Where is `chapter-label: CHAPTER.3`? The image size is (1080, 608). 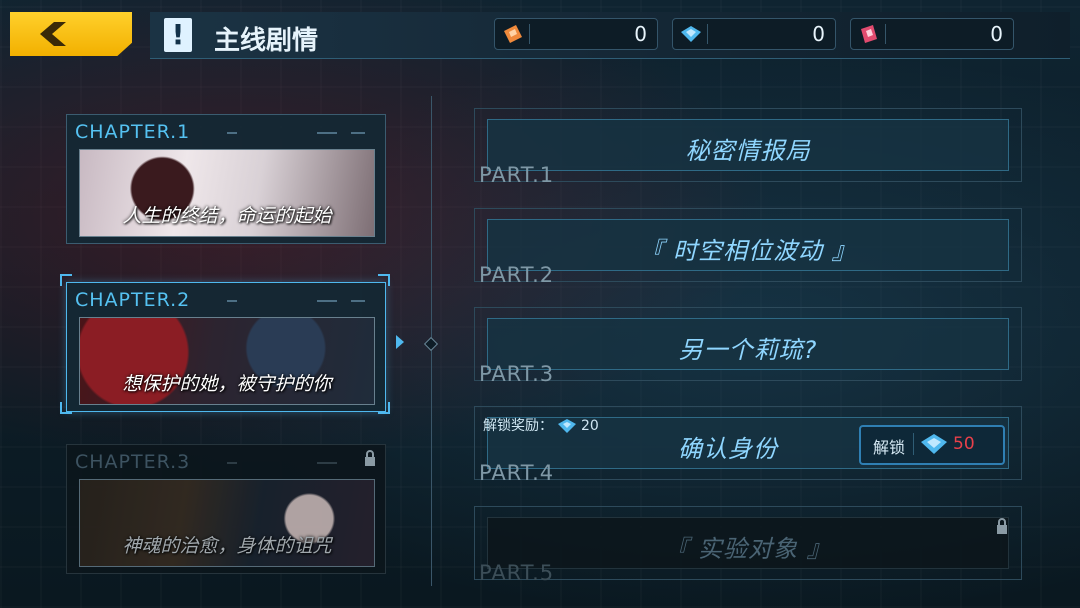 chapter-label: CHAPTER.3 is located at coordinates (133, 462).